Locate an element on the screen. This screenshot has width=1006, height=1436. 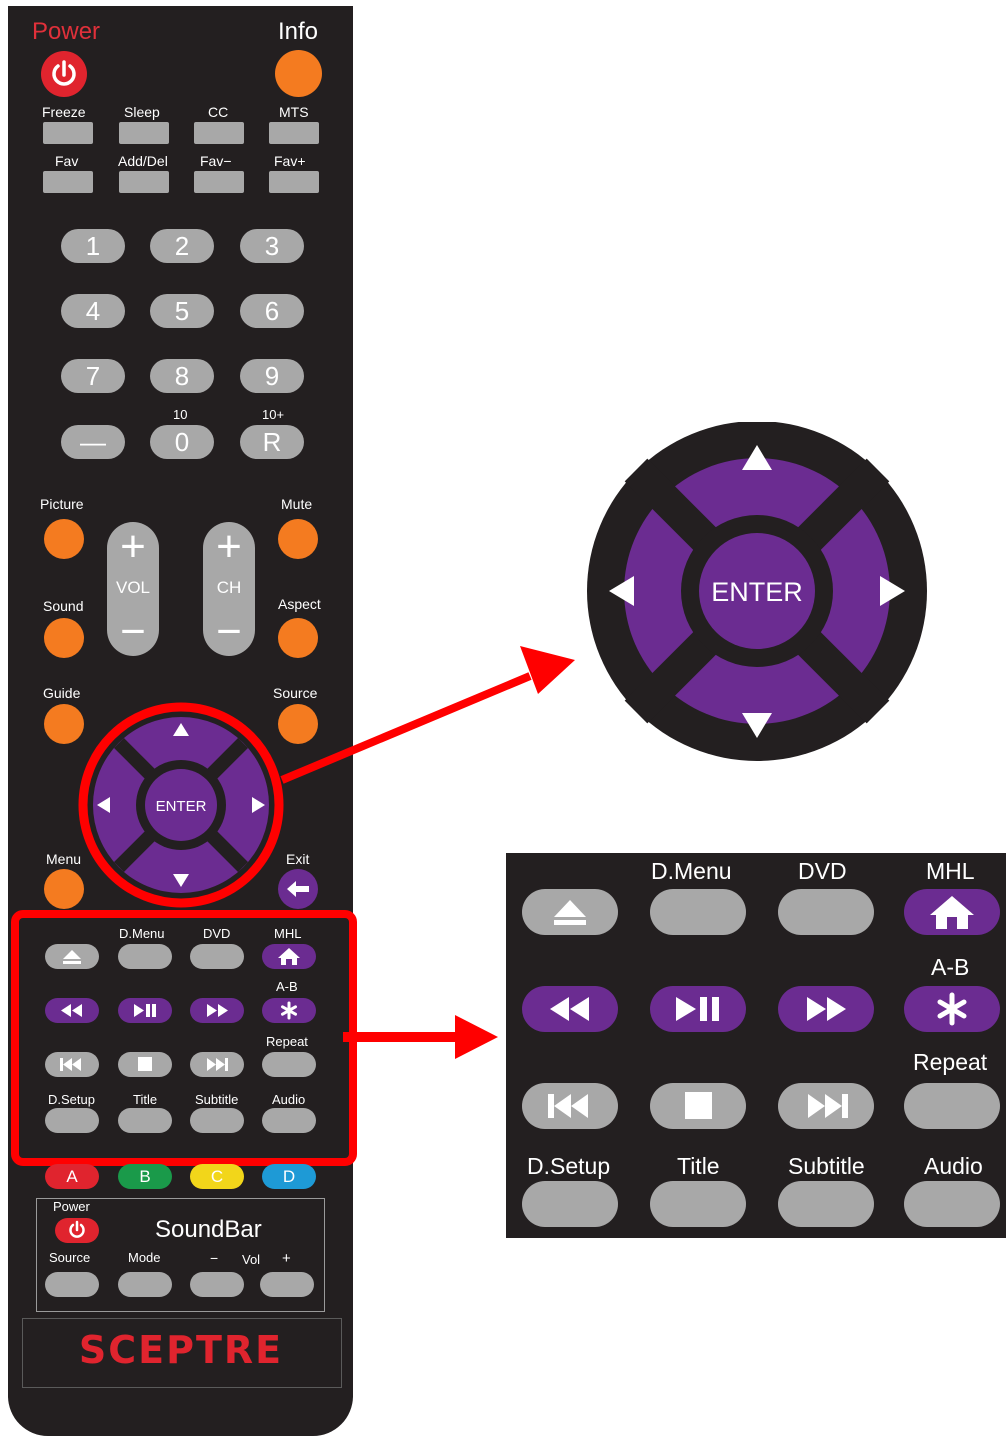
zoomed-title-label: Title is located at coordinates (698, 1166).